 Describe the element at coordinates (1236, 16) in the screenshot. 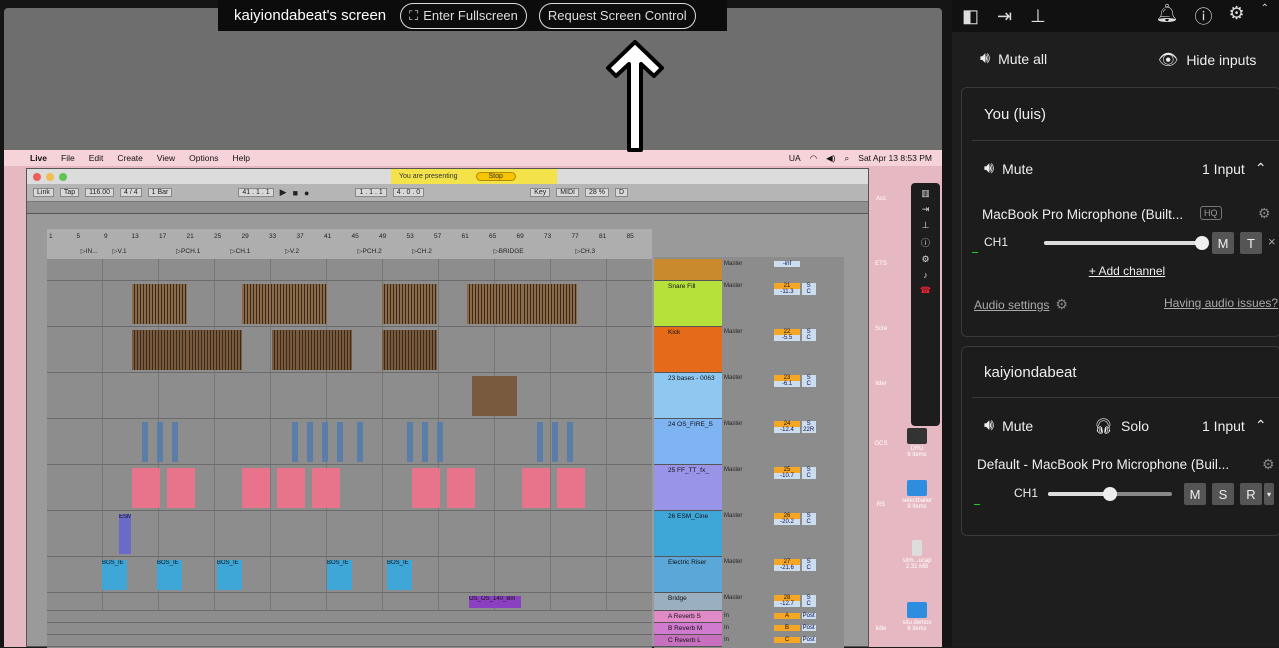

I see `gear-icon: ⚙` at that location.